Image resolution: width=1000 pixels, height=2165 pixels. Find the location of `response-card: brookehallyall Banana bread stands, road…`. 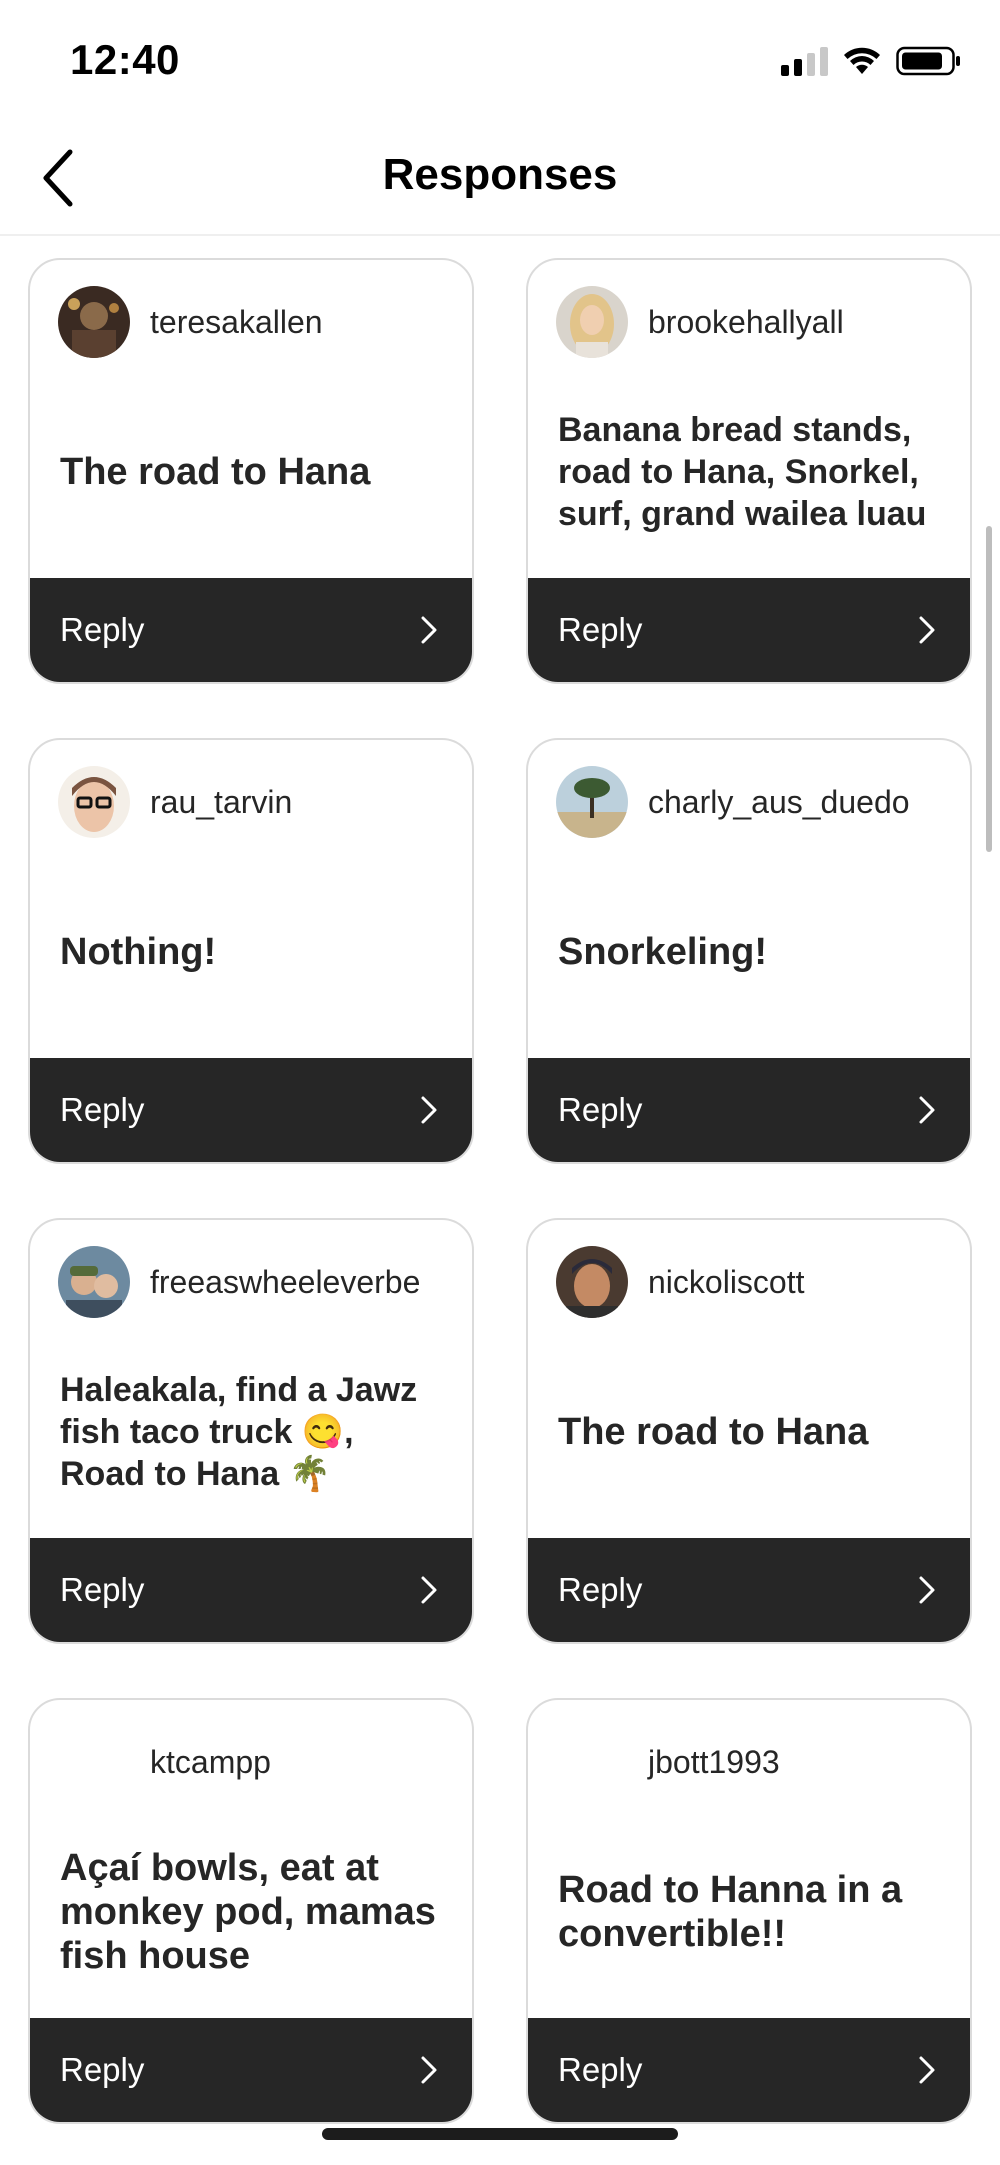

response-card: brookehallyall Banana bread stands, road… is located at coordinates (749, 471).